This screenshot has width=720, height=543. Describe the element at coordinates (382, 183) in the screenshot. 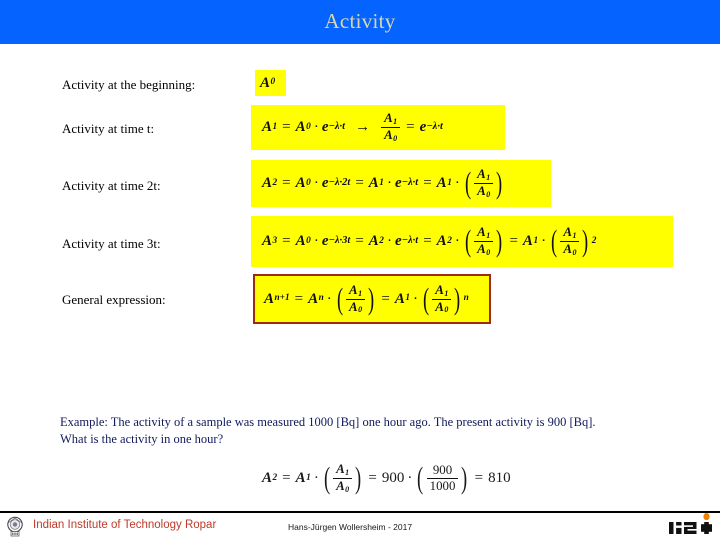

I see `formula-a2: A 2 = A 0 · e −λ·2t = A 1 · e −λ·t = A 1 ·(A1 A0)` at that location.